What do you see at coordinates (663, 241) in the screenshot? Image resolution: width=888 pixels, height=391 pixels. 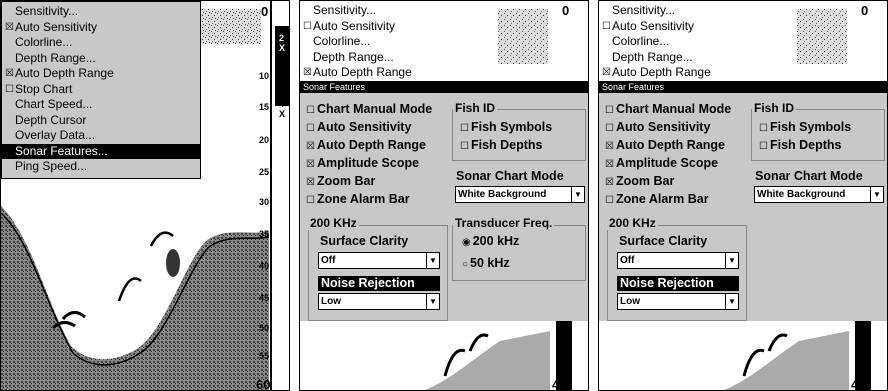 I see `surface-clarity-label: Surface Clarity` at bounding box center [663, 241].